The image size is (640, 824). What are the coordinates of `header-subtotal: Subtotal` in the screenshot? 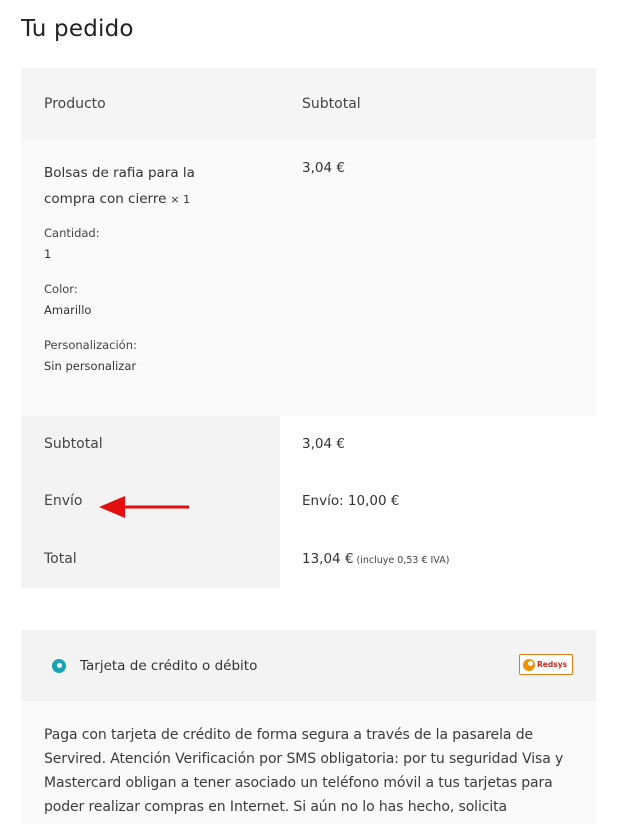 It's located at (331, 103).